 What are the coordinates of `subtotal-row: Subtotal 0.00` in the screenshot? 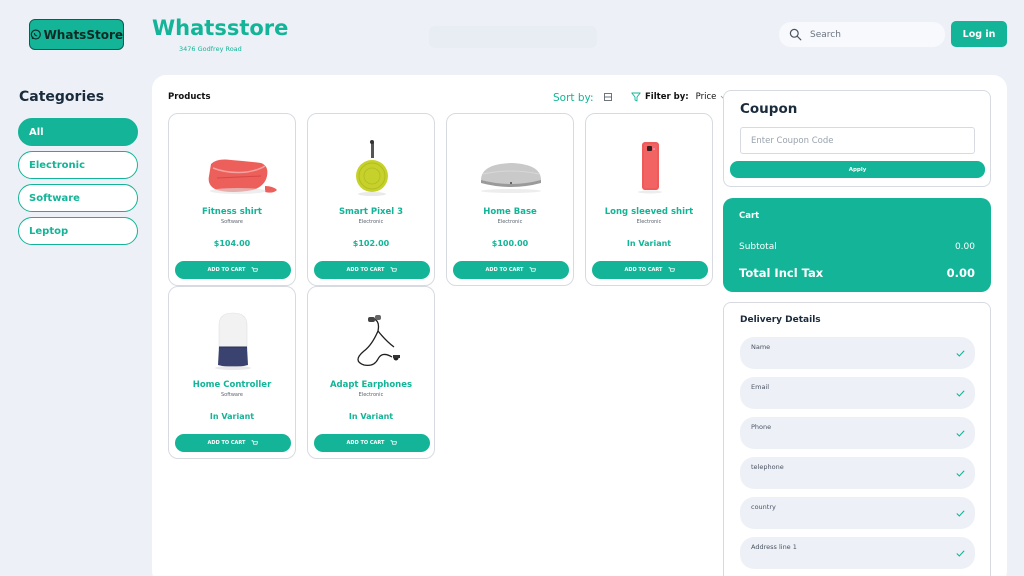 It's located at (857, 247).